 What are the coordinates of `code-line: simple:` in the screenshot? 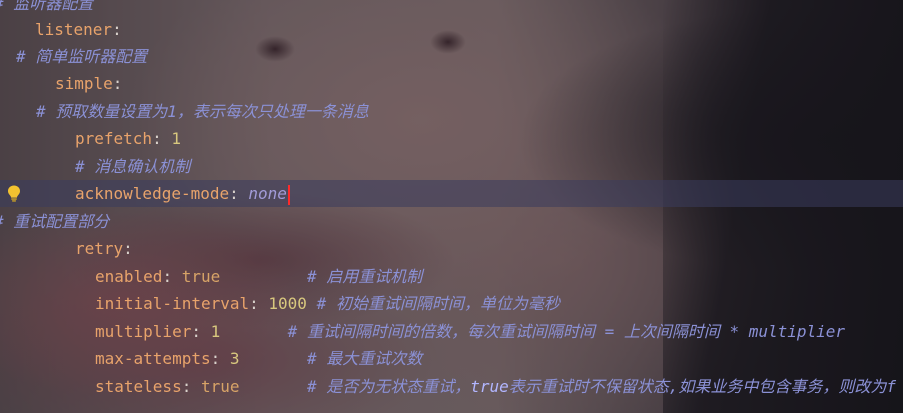 It's located at (451, 83).